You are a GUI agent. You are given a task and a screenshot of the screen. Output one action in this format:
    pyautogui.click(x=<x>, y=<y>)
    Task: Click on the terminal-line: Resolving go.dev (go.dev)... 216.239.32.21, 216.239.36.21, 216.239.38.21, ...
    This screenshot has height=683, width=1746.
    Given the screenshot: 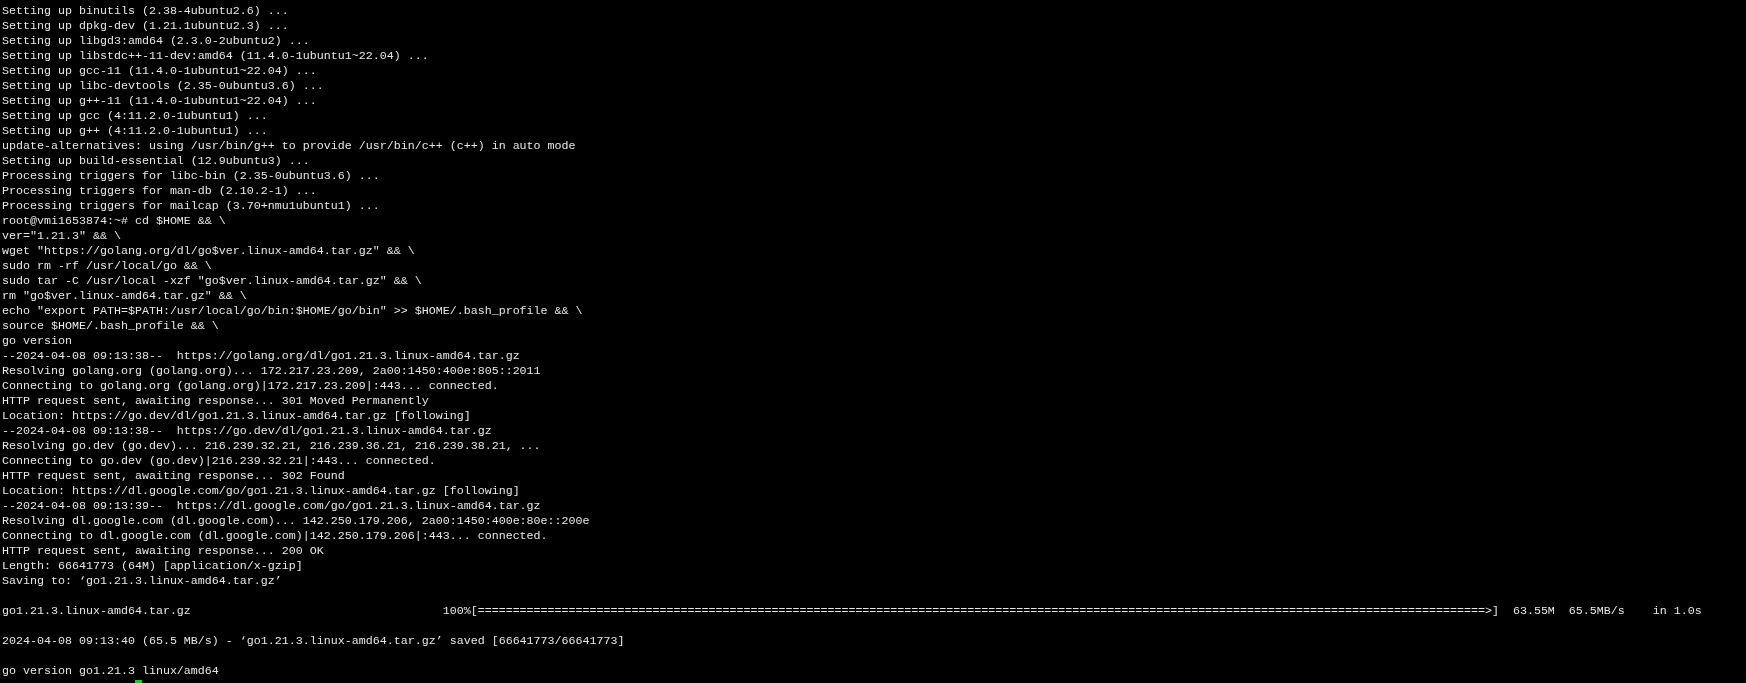 What is the action you would take?
    pyautogui.click(x=271, y=446)
    